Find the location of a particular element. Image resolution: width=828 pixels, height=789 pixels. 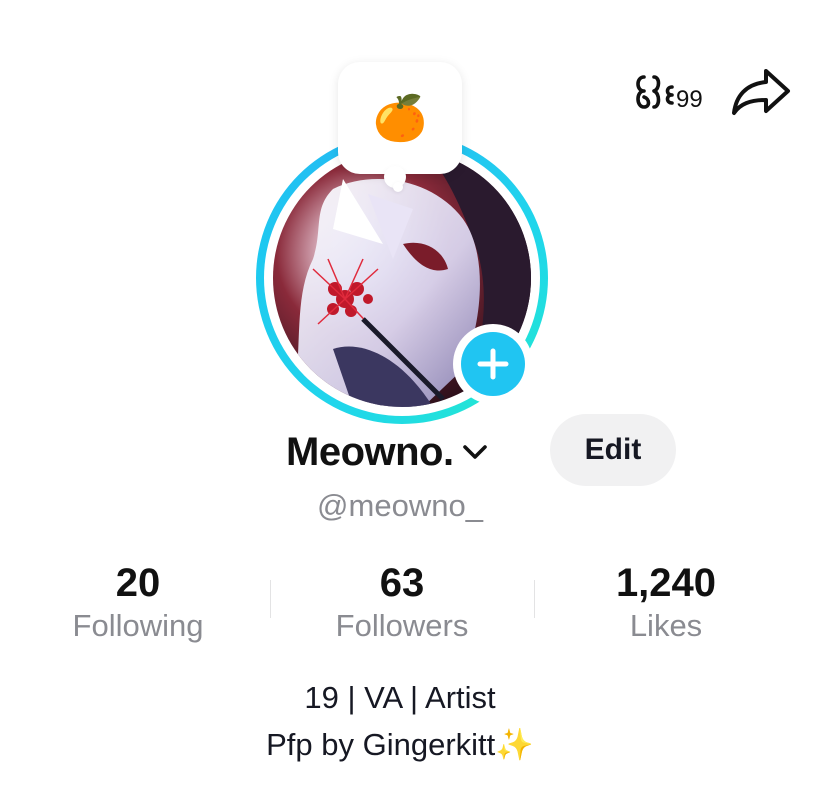

bio-line-1: 19 | VA | Artist is located at coordinates (400, 697).